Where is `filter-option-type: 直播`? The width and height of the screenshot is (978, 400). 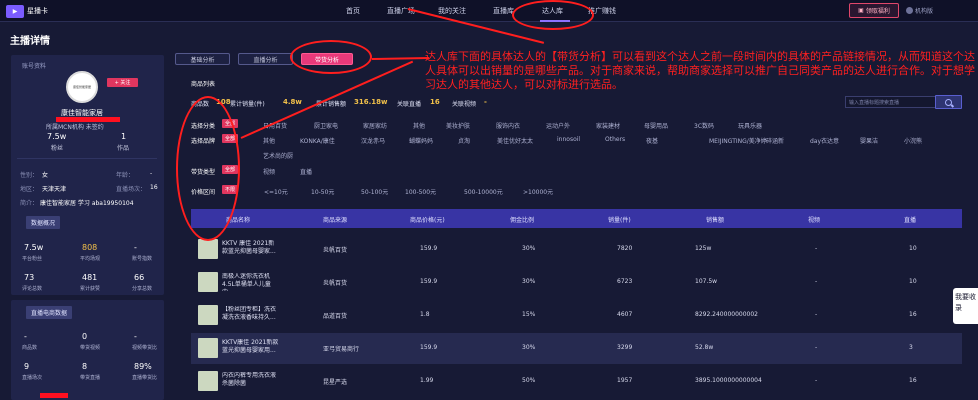 filter-option-type: 直播 is located at coordinates (306, 171).